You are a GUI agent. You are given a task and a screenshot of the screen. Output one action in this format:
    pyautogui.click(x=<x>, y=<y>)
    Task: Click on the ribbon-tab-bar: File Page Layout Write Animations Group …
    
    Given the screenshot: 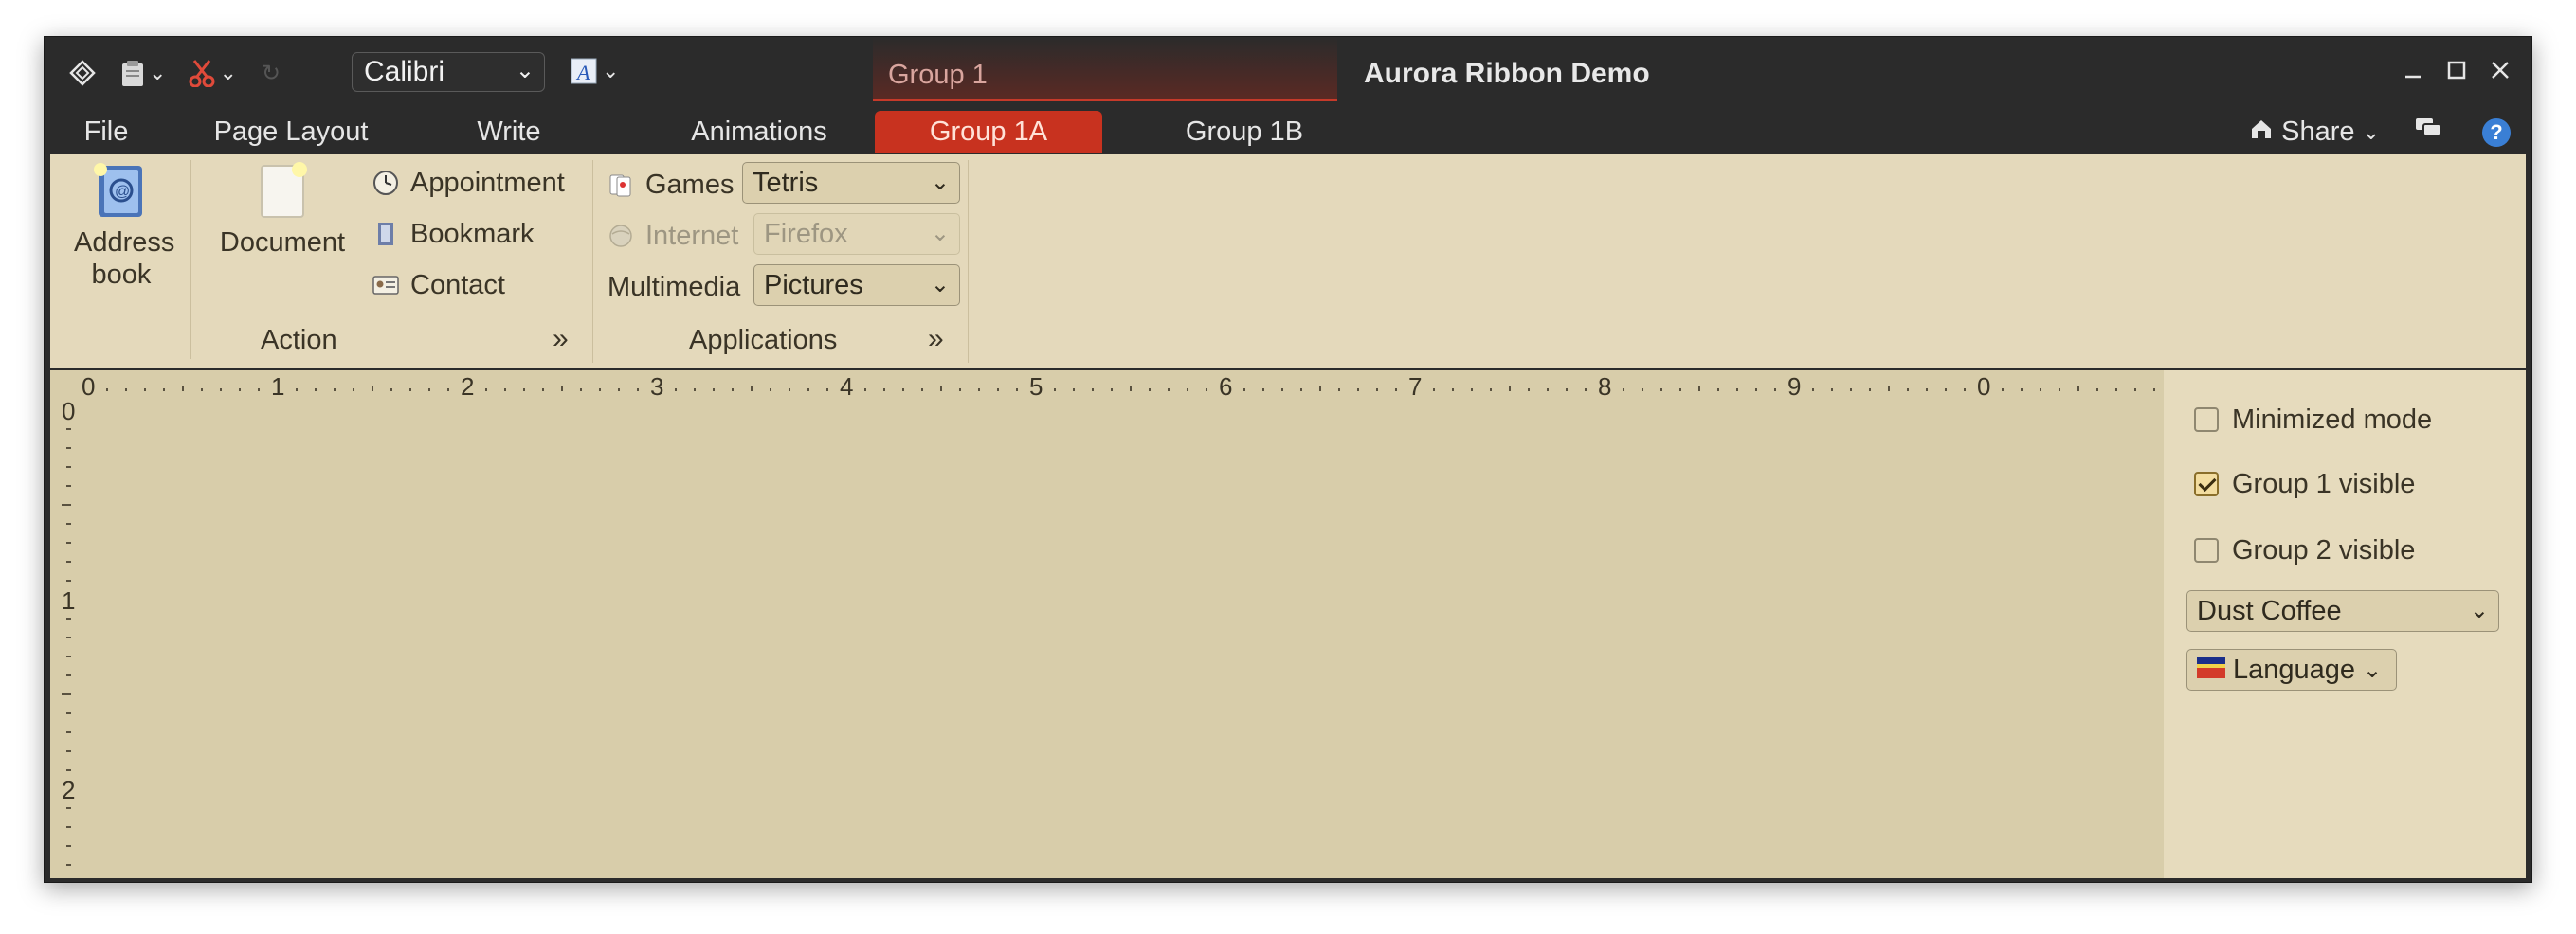 What is the action you would take?
    pyautogui.click(x=1288, y=130)
    